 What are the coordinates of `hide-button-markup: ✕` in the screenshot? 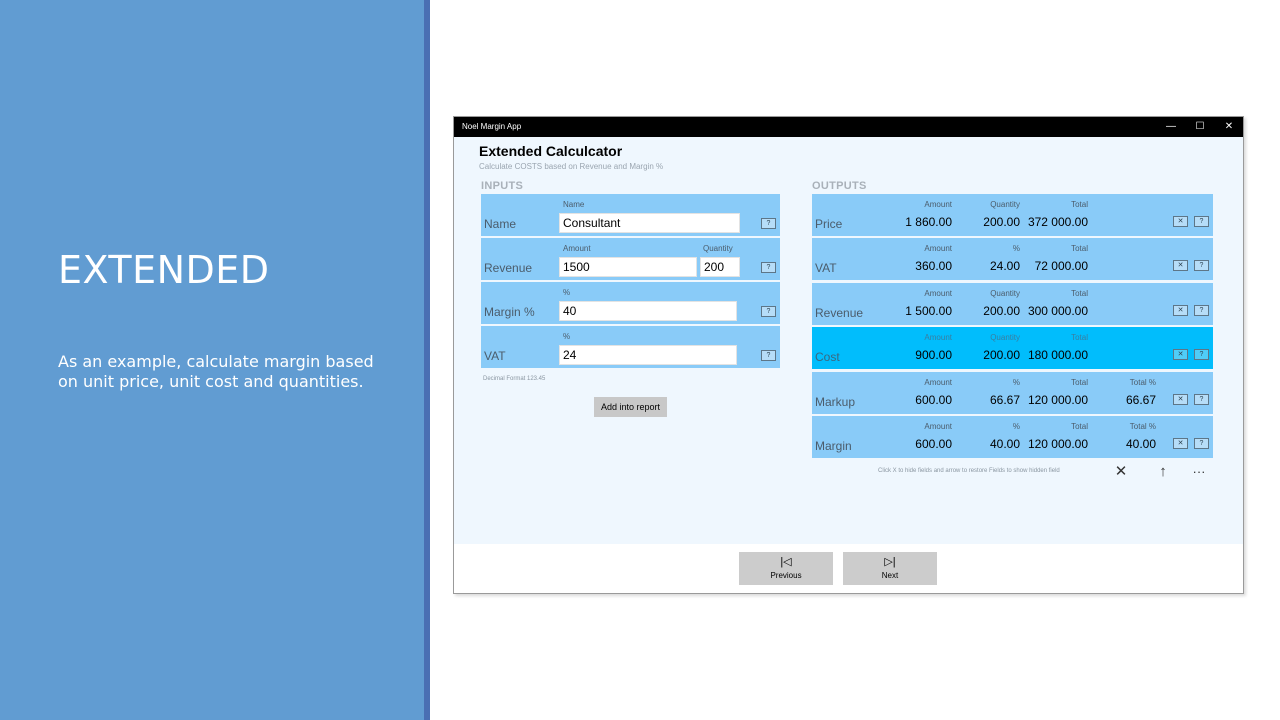 It's located at (1180, 399).